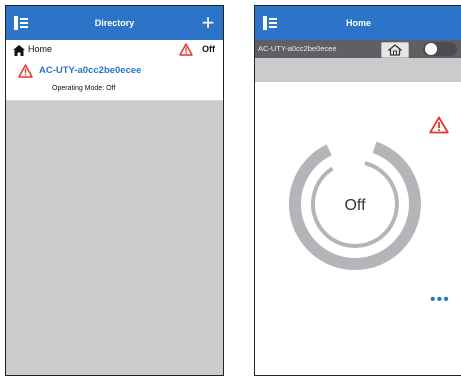 The height and width of the screenshot is (377, 461). I want to click on status-strip, so click(358, 70).